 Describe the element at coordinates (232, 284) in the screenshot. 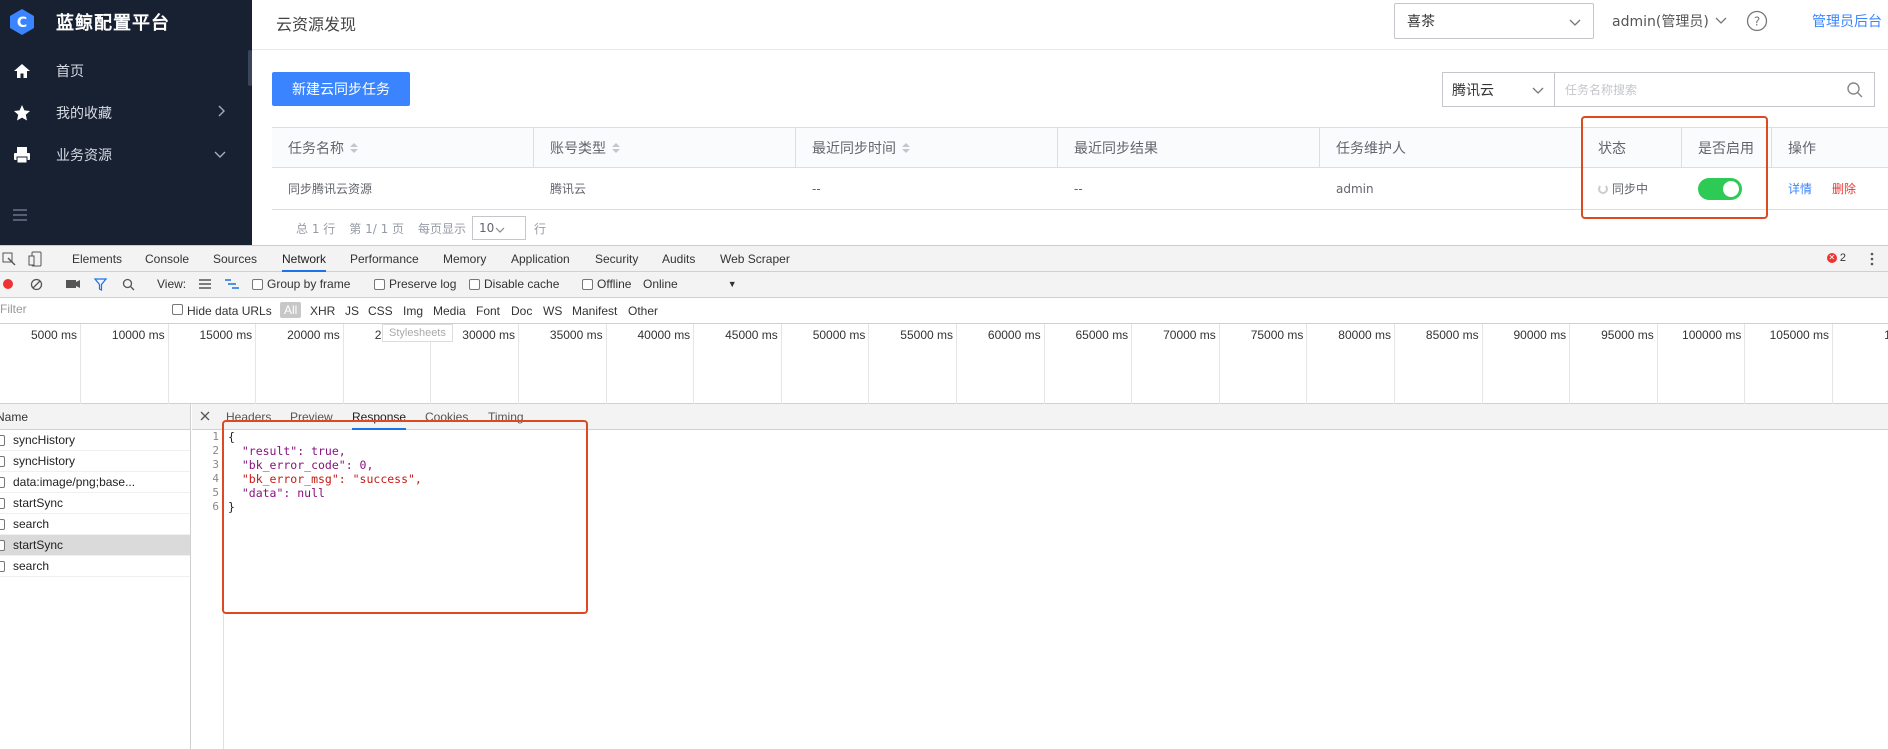

I see `waterfall-overview-icon` at that location.